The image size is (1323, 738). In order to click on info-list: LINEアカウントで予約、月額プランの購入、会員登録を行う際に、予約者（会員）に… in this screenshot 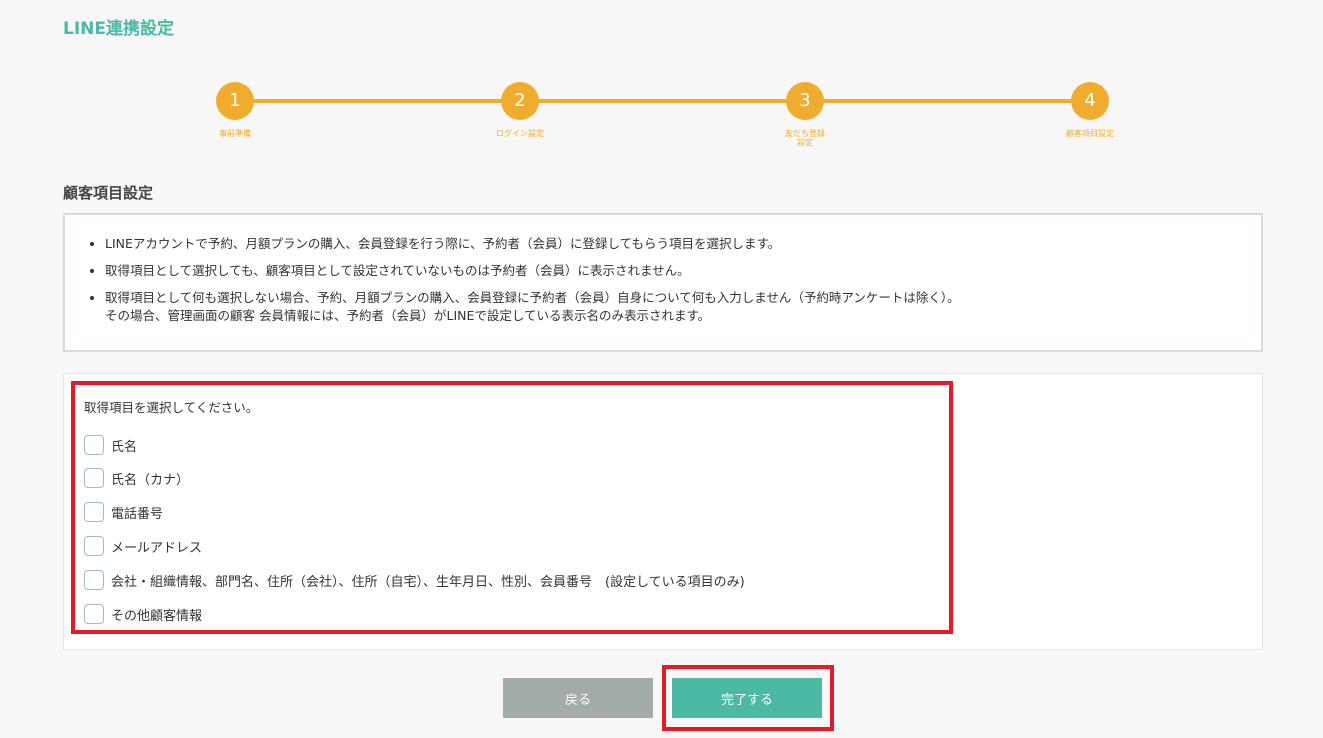, I will do `click(671, 280)`.